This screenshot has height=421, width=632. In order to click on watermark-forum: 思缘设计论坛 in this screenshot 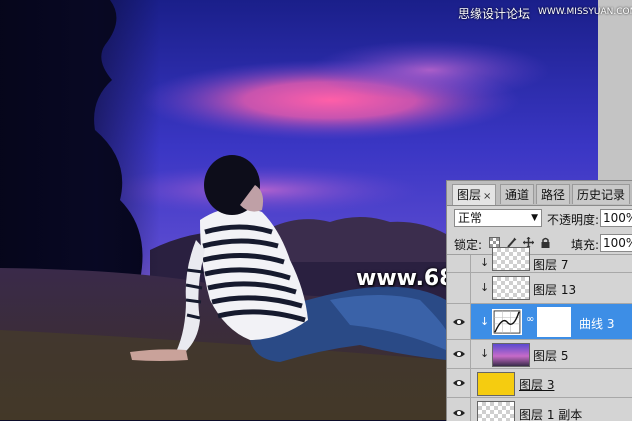, I will do `click(494, 14)`.